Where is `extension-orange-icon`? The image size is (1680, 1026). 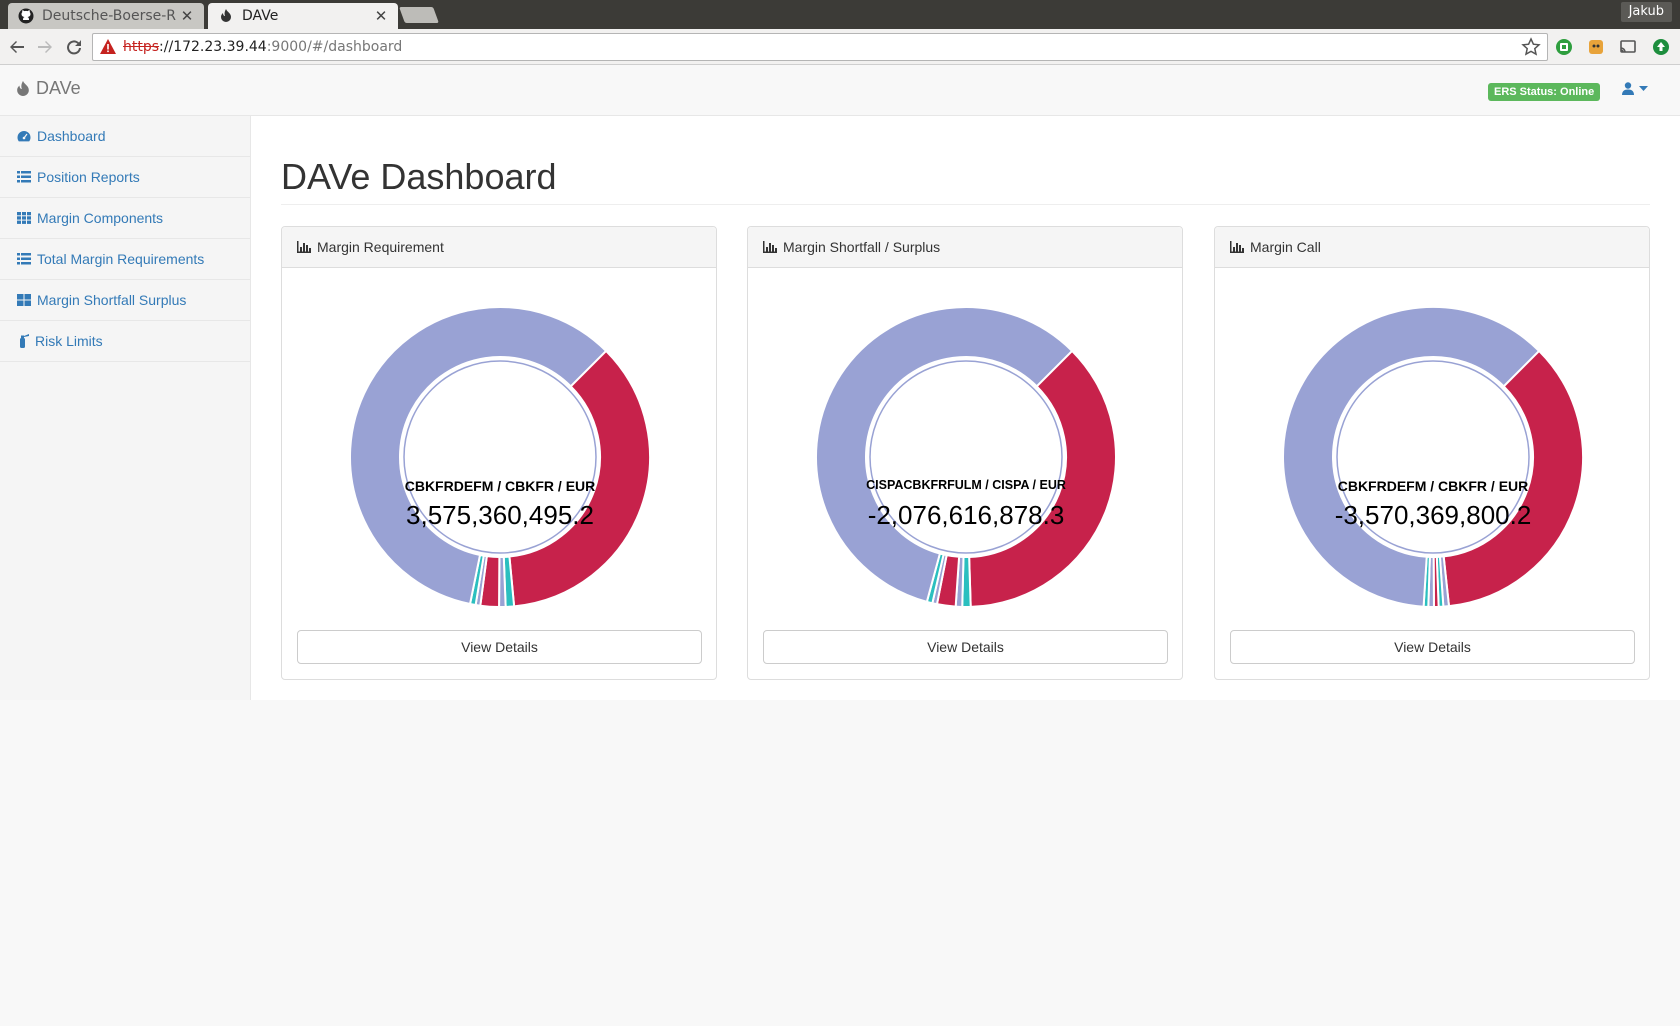
extension-orange-icon is located at coordinates (1596, 47).